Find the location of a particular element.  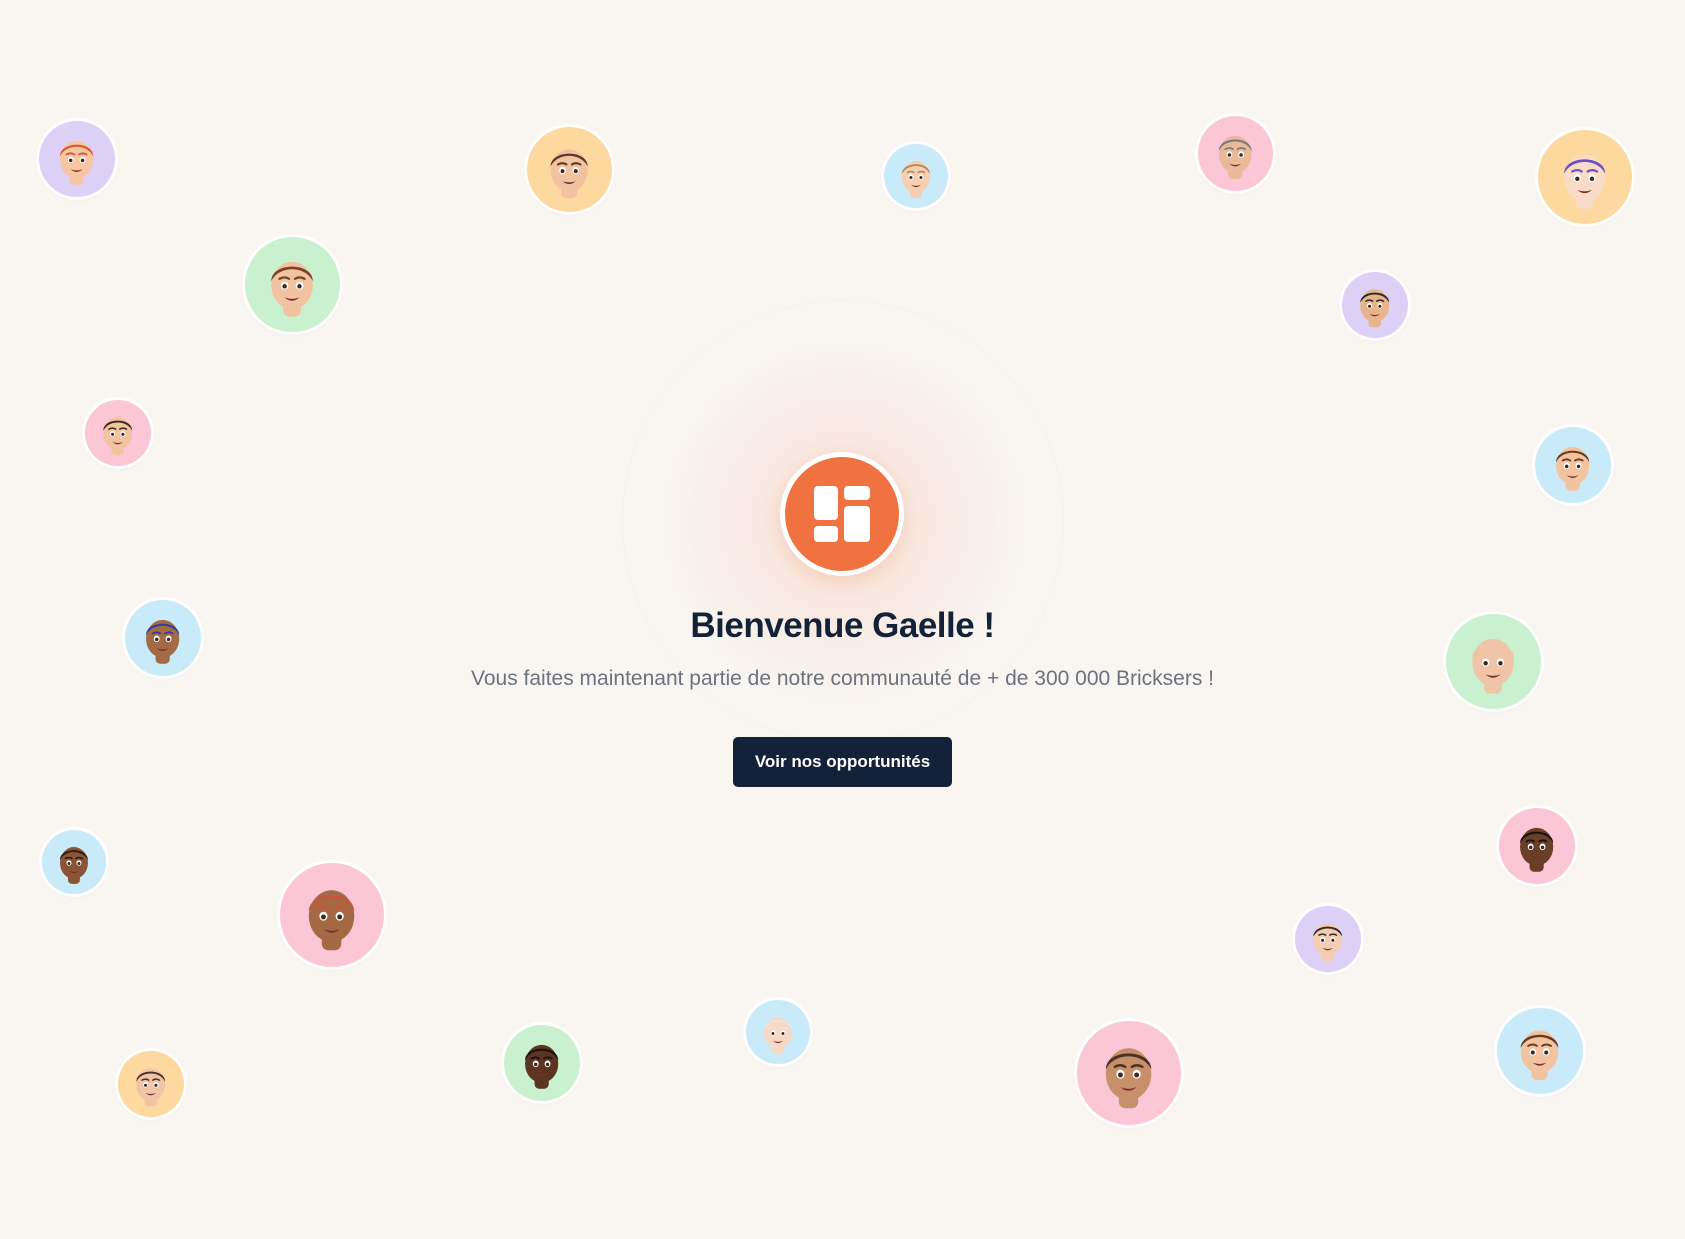

logo-badge is located at coordinates (842, 514).